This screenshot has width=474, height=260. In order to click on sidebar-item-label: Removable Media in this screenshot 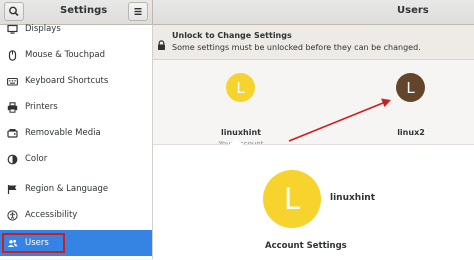, I will do `click(63, 133)`.